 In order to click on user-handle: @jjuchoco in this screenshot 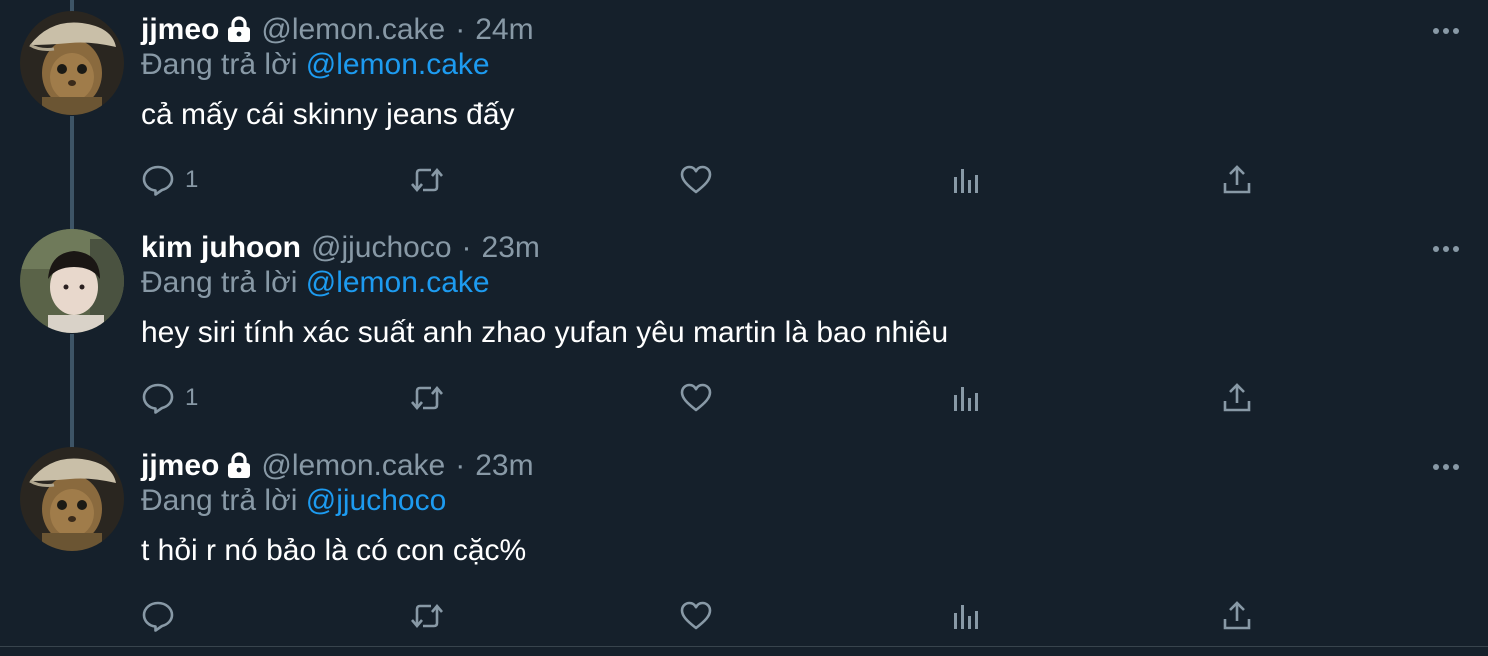, I will do `click(381, 248)`.